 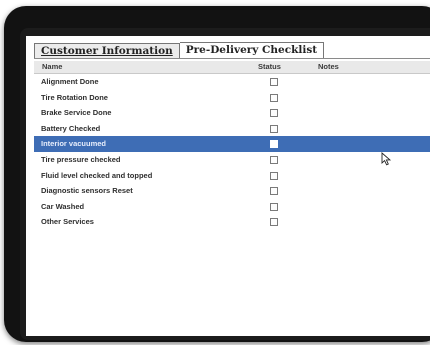 I want to click on row-label: Tire Rotation Done, so click(x=74, y=97).